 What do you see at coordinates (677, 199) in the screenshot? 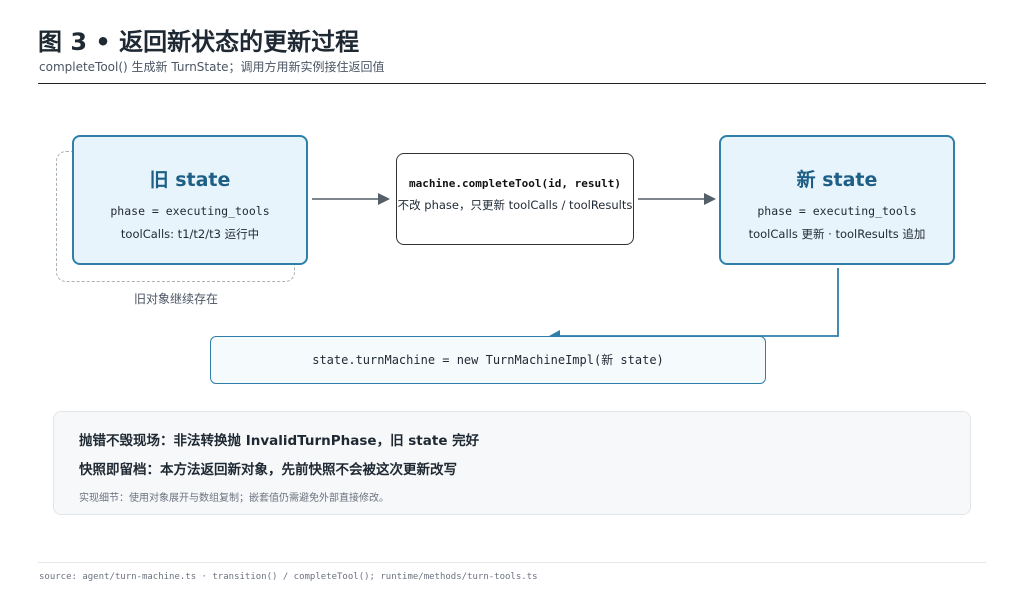
I see `arrow-call-to-new` at bounding box center [677, 199].